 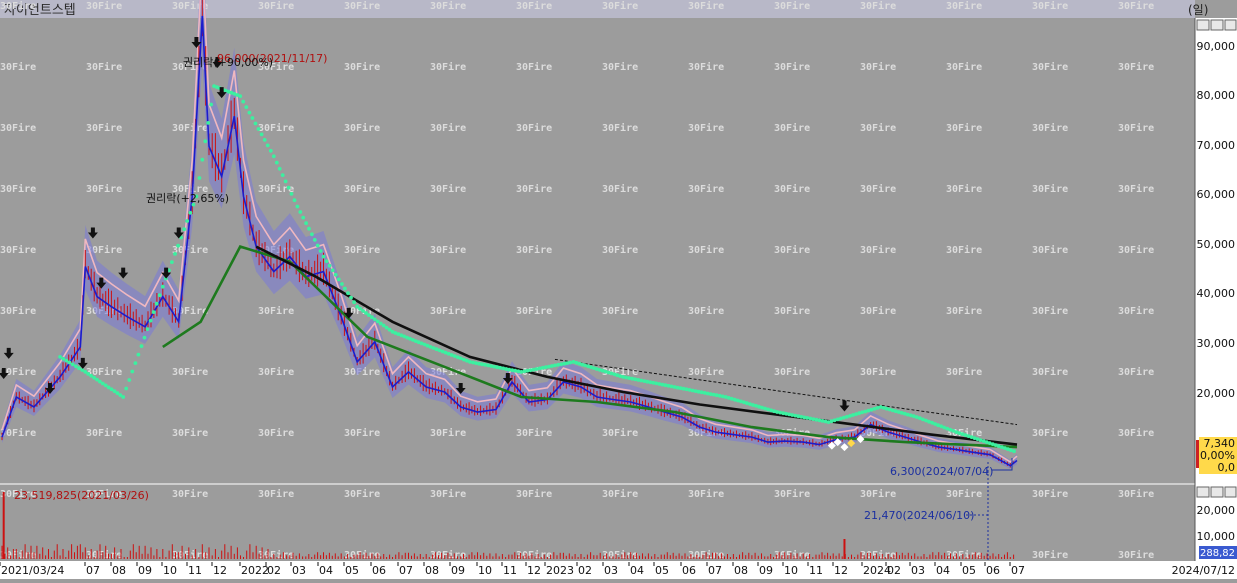 What do you see at coordinates (1216, 25) in the screenshot?
I see `price-panel-buttons` at bounding box center [1216, 25].